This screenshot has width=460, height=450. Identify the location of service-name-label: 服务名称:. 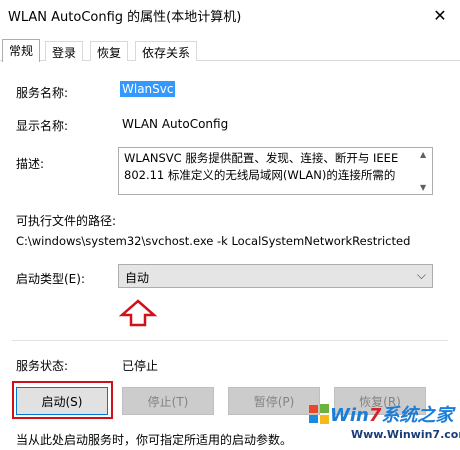
(42, 93).